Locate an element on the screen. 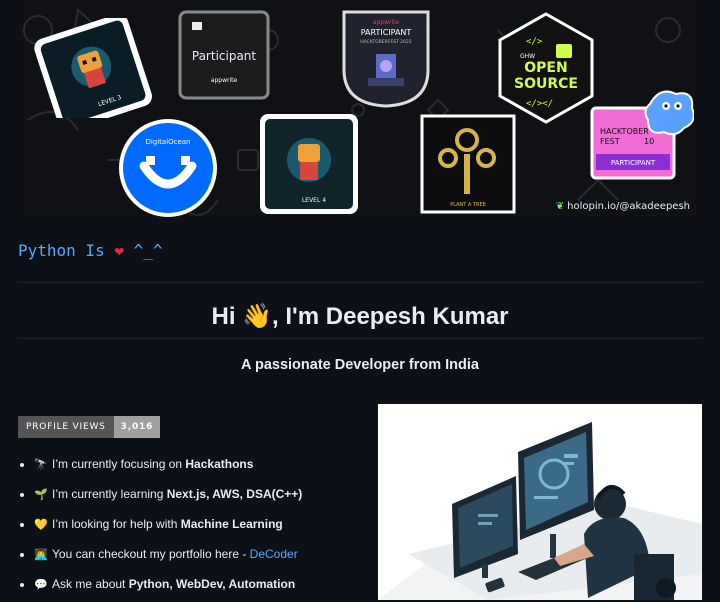 The height and width of the screenshot is (602, 720). badge-hacktober-line1: HACKTOBER is located at coordinates (624, 131).